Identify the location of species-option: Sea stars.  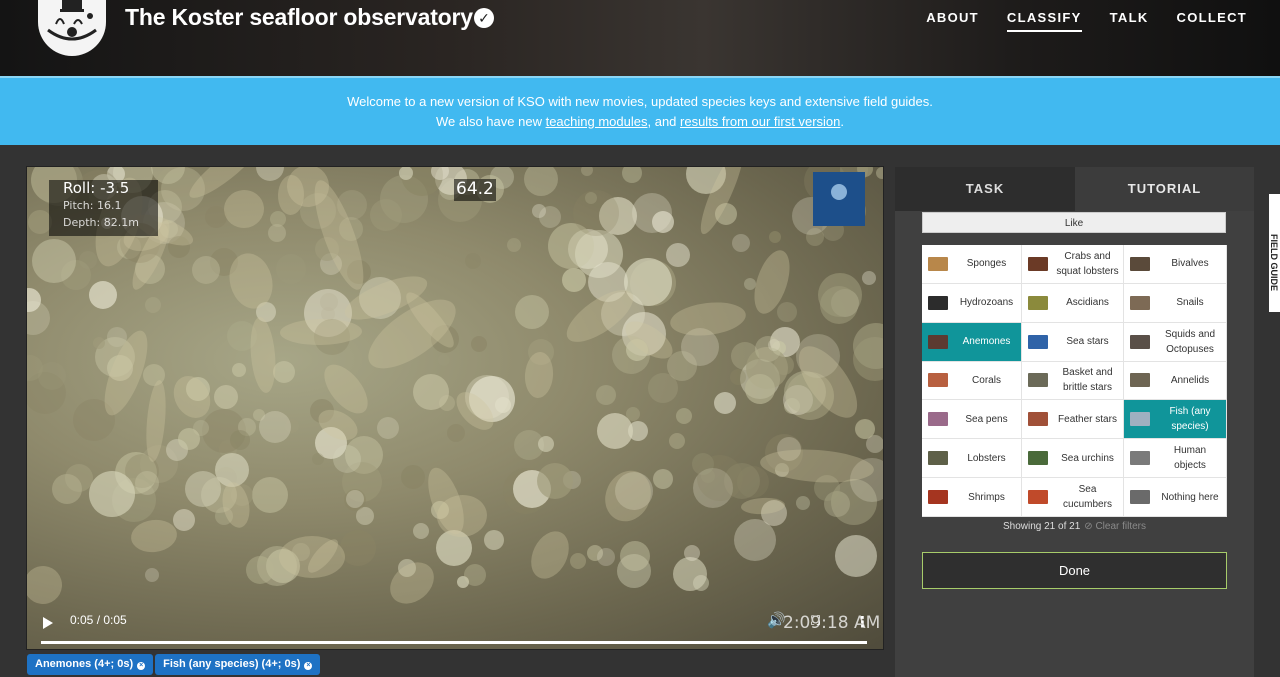
(1073, 342).